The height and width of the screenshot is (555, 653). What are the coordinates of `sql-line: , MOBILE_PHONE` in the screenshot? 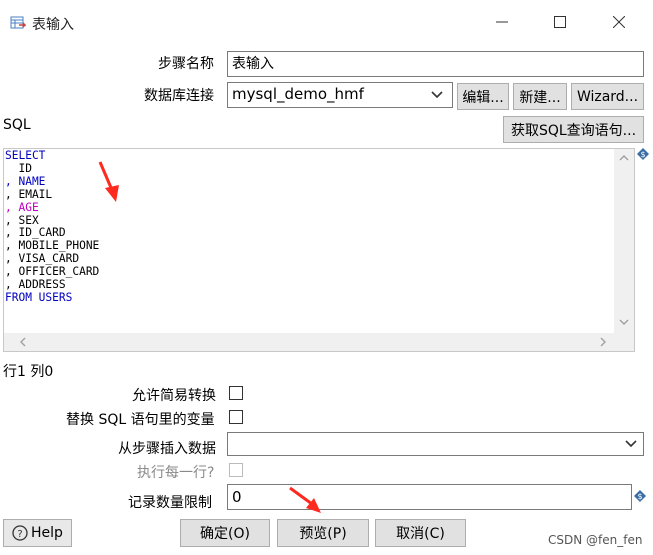 It's located at (52, 246).